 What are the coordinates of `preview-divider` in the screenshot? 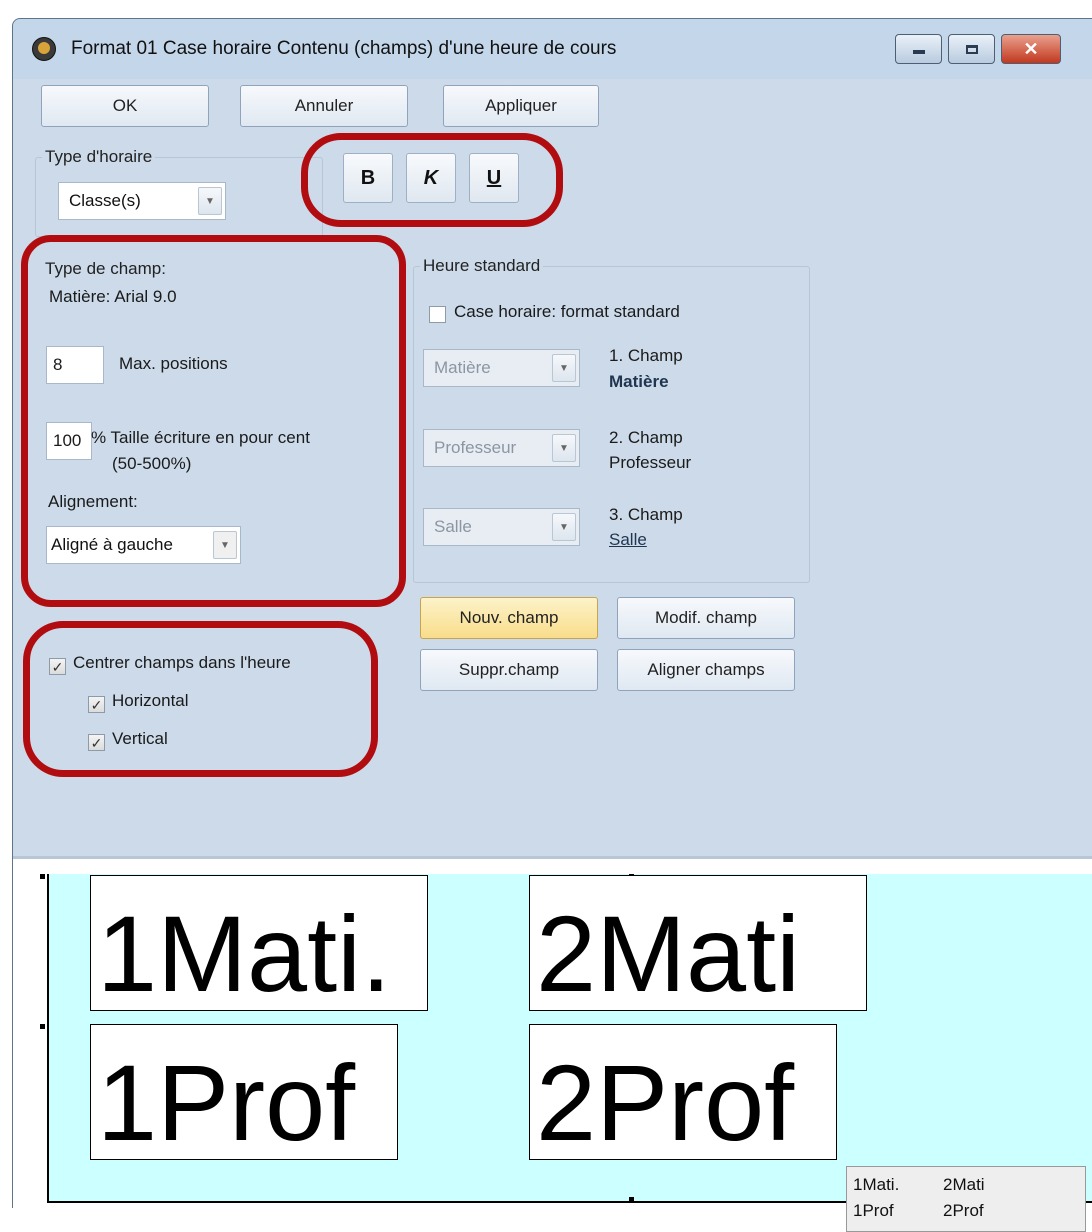 It's located at (552, 857).